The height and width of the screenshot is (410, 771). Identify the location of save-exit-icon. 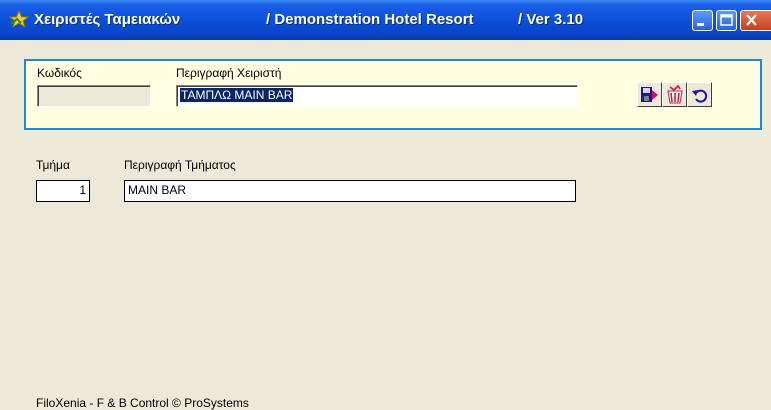
(649, 94).